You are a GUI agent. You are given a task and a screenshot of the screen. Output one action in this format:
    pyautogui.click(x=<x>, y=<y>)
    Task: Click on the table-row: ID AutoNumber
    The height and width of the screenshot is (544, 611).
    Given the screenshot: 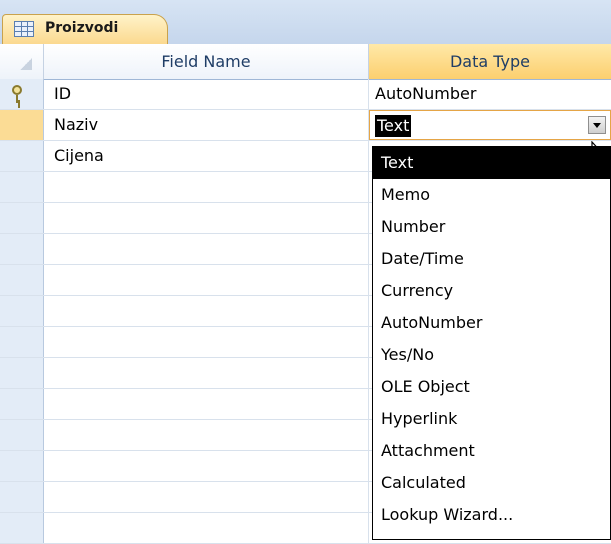 What is the action you would take?
    pyautogui.click(x=305, y=94)
    